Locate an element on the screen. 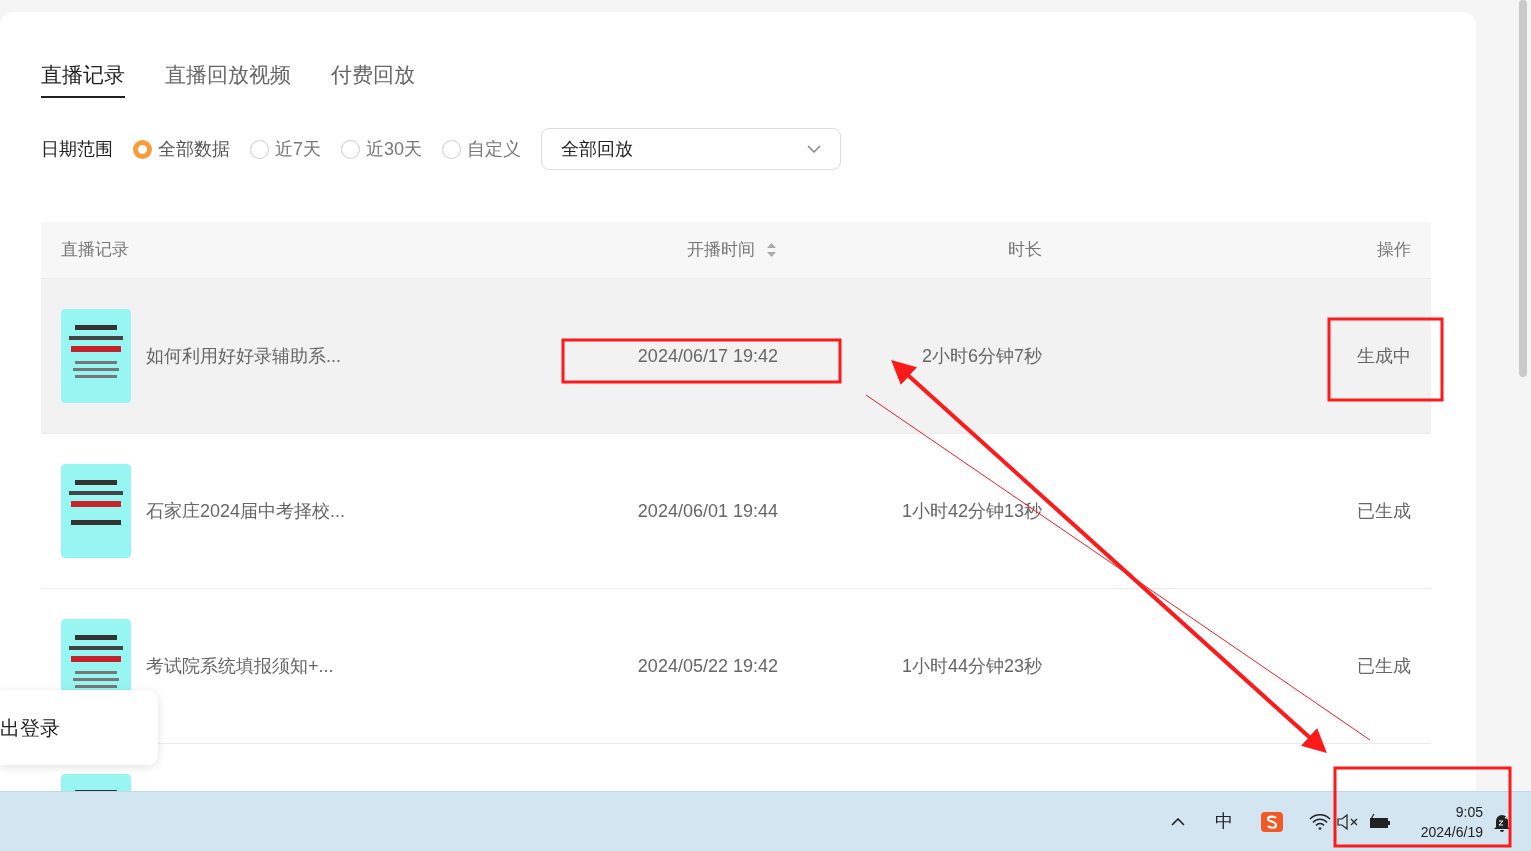 The height and width of the screenshot is (851, 1531). scrollbar-thumb is located at coordinates (1523, 188).